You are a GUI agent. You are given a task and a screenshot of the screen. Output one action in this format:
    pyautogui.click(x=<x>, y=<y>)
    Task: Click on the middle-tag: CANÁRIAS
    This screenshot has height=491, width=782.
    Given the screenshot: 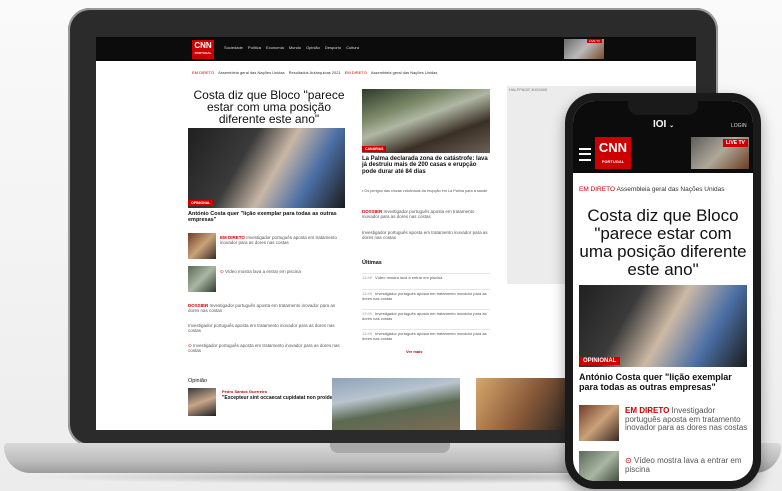 What is the action you would take?
    pyautogui.click(x=374, y=149)
    